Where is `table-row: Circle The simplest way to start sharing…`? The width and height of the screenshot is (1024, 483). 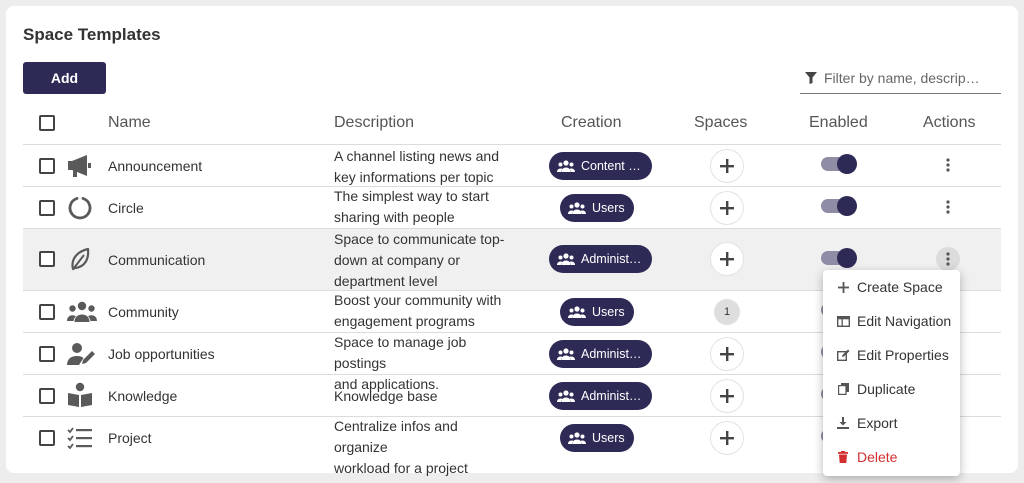 table-row: Circle The simplest way to start sharing… is located at coordinates (512, 207).